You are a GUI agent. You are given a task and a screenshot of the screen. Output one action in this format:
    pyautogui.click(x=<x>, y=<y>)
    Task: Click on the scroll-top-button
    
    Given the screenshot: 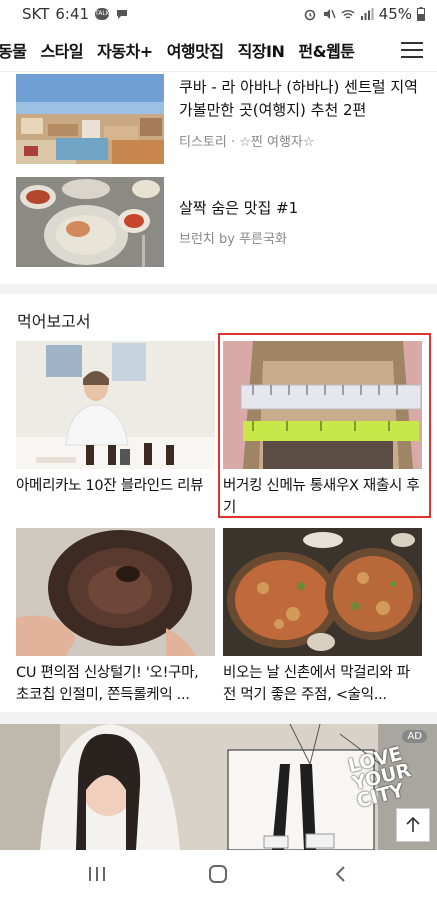 What is the action you would take?
    pyautogui.click(x=413, y=825)
    